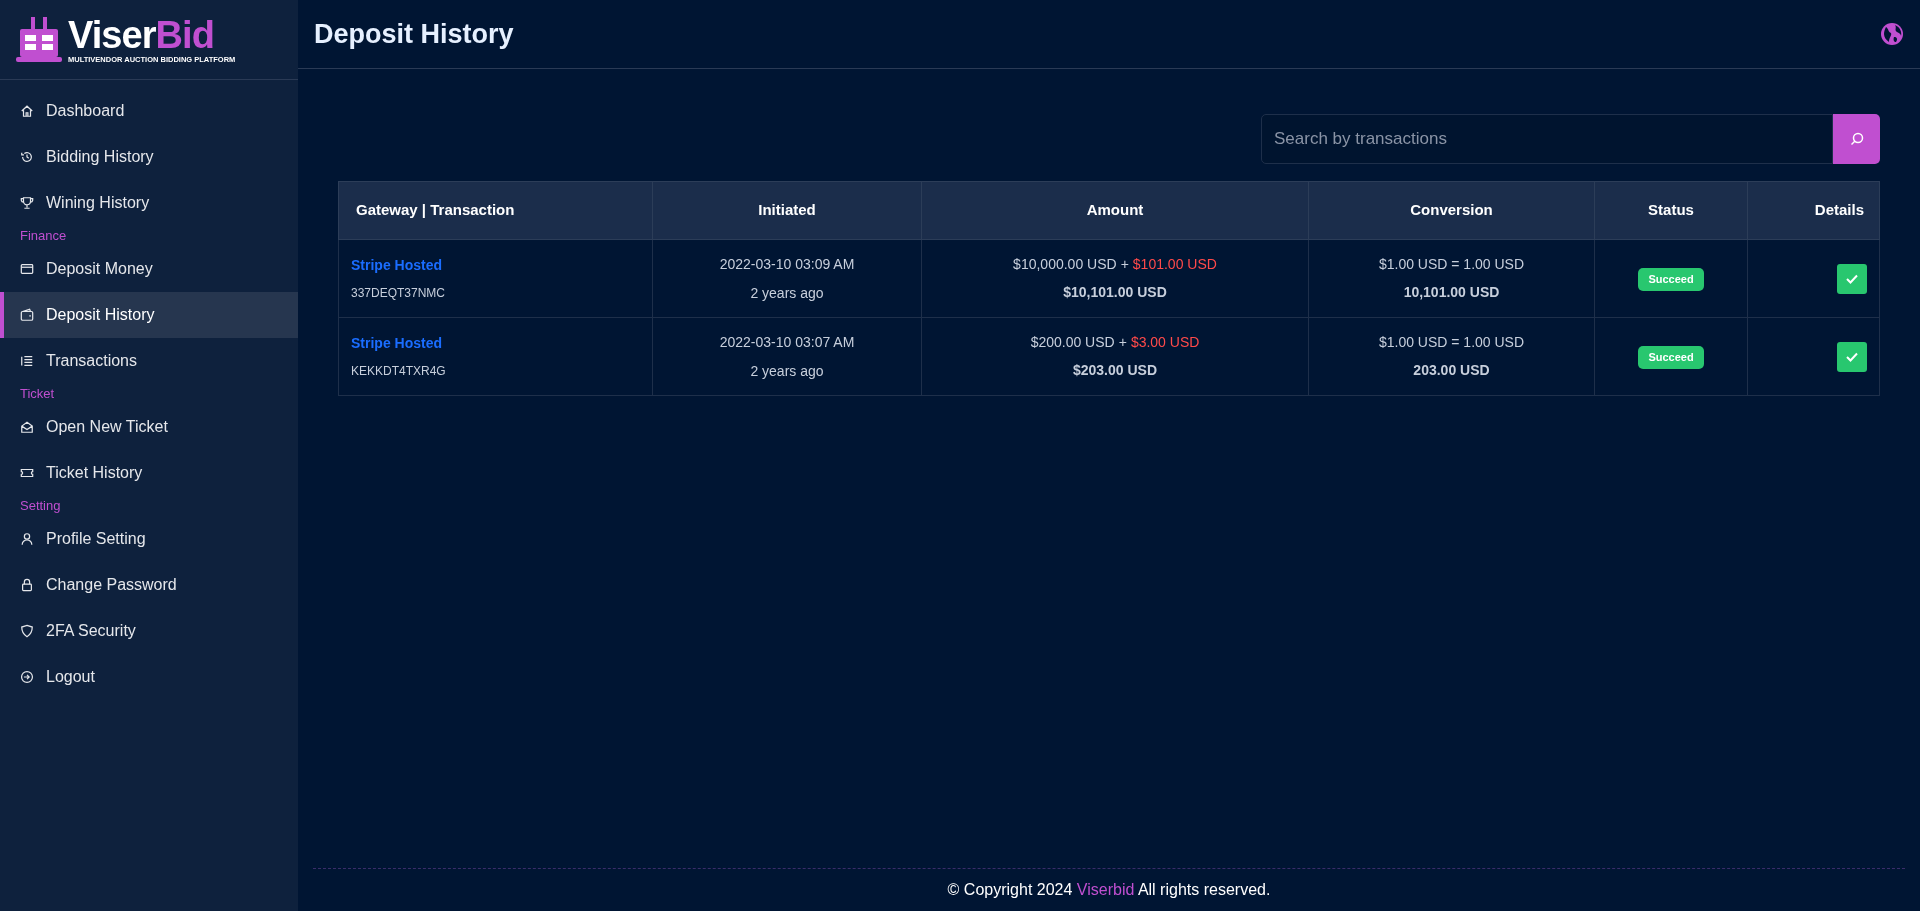 The width and height of the screenshot is (1920, 911). What do you see at coordinates (27, 361) in the screenshot?
I see `list-icon` at bounding box center [27, 361].